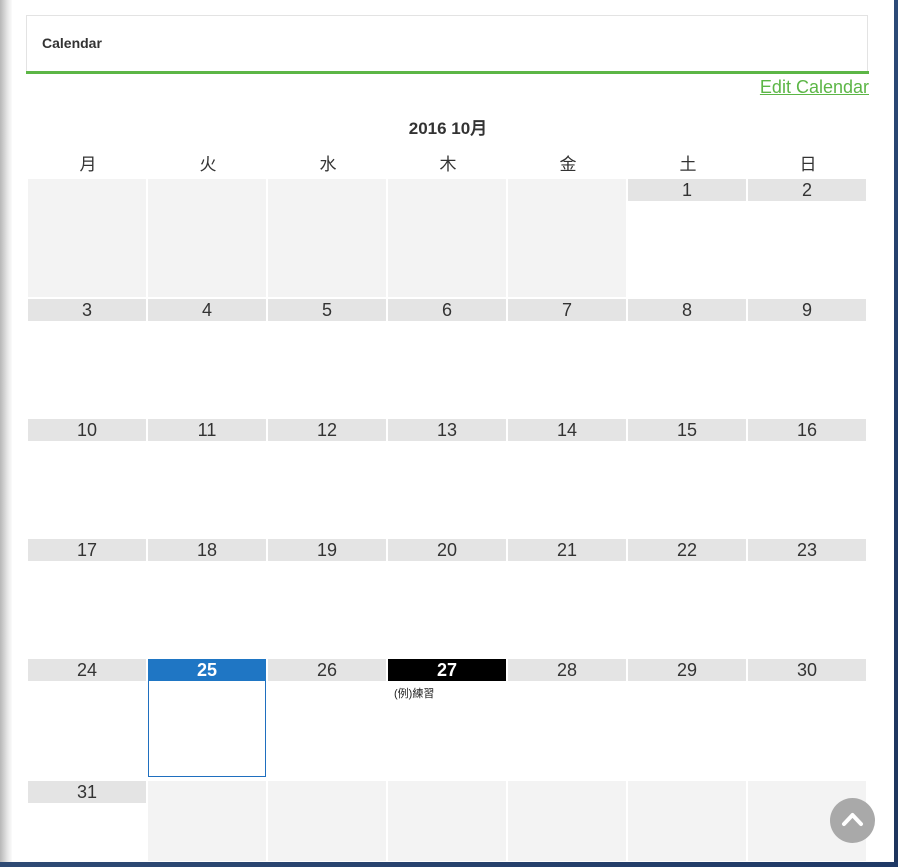 Image resolution: width=898 pixels, height=867 pixels. What do you see at coordinates (807, 550) in the screenshot?
I see `day-number: 23` at bounding box center [807, 550].